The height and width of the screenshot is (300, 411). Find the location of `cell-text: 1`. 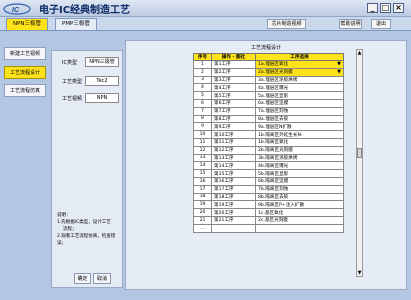

cell-text: 1 is located at coordinates (202, 64).